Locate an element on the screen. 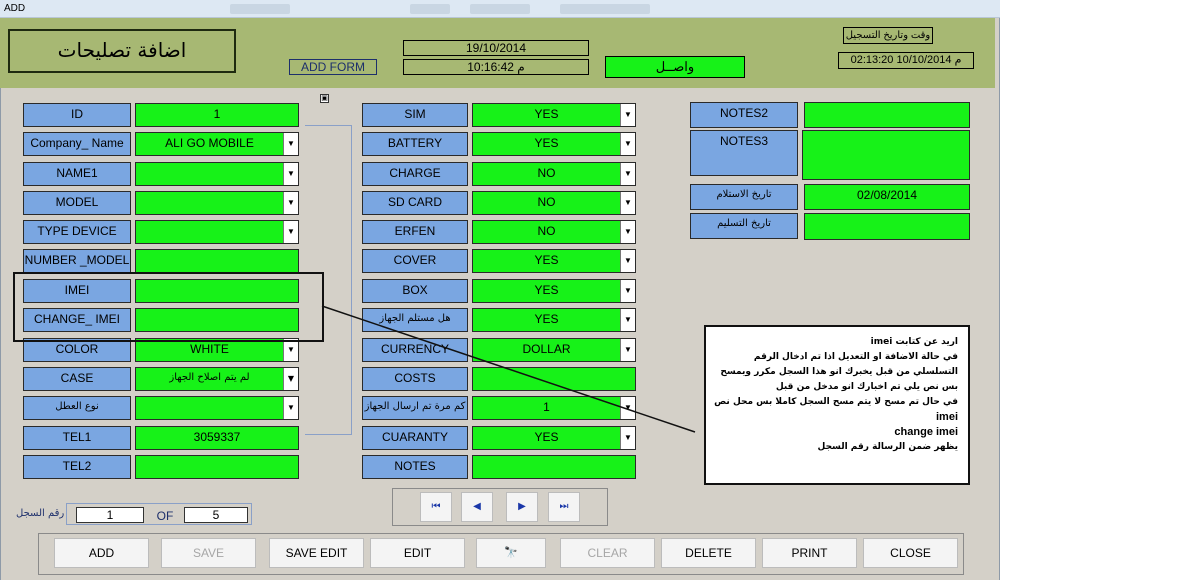 The width and height of the screenshot is (1200, 580). close-button: CLOSE is located at coordinates (910, 553).